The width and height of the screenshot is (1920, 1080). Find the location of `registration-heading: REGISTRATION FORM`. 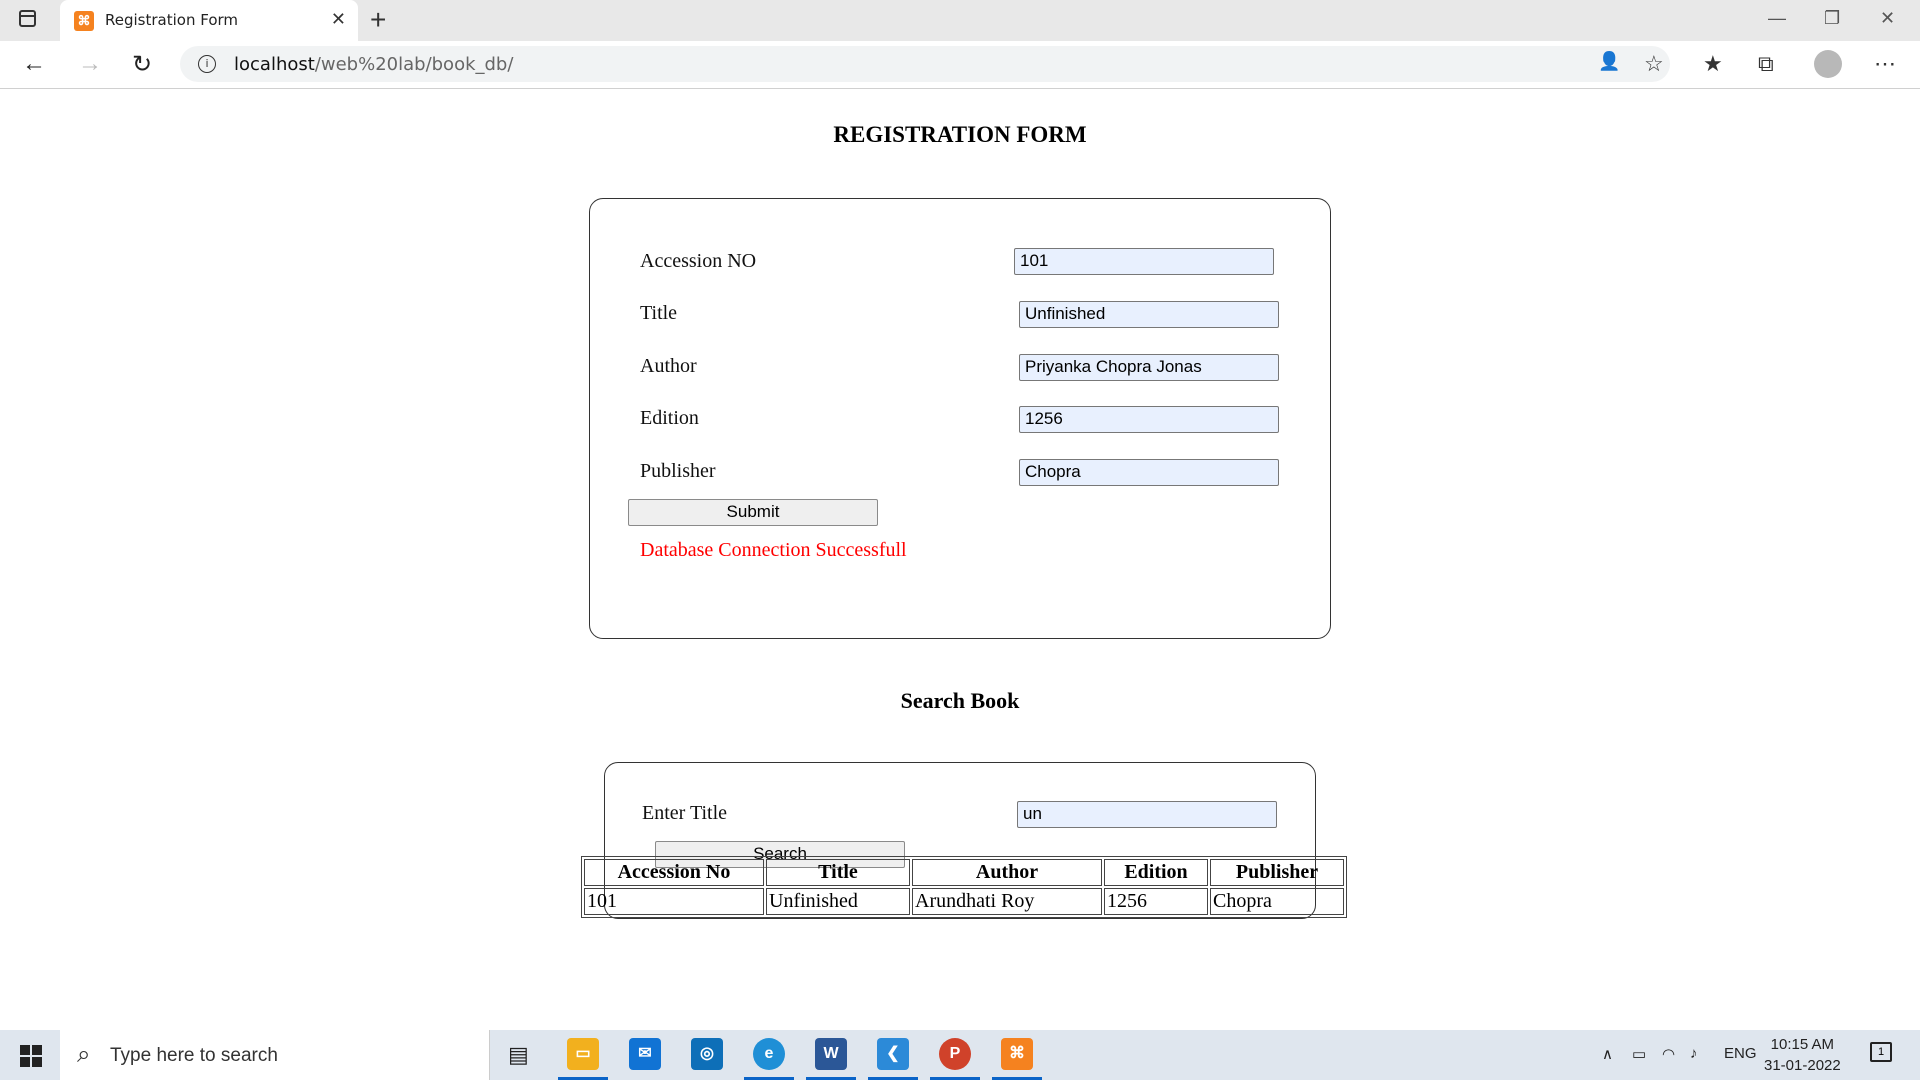

registration-heading: REGISTRATION FORM is located at coordinates (960, 134).